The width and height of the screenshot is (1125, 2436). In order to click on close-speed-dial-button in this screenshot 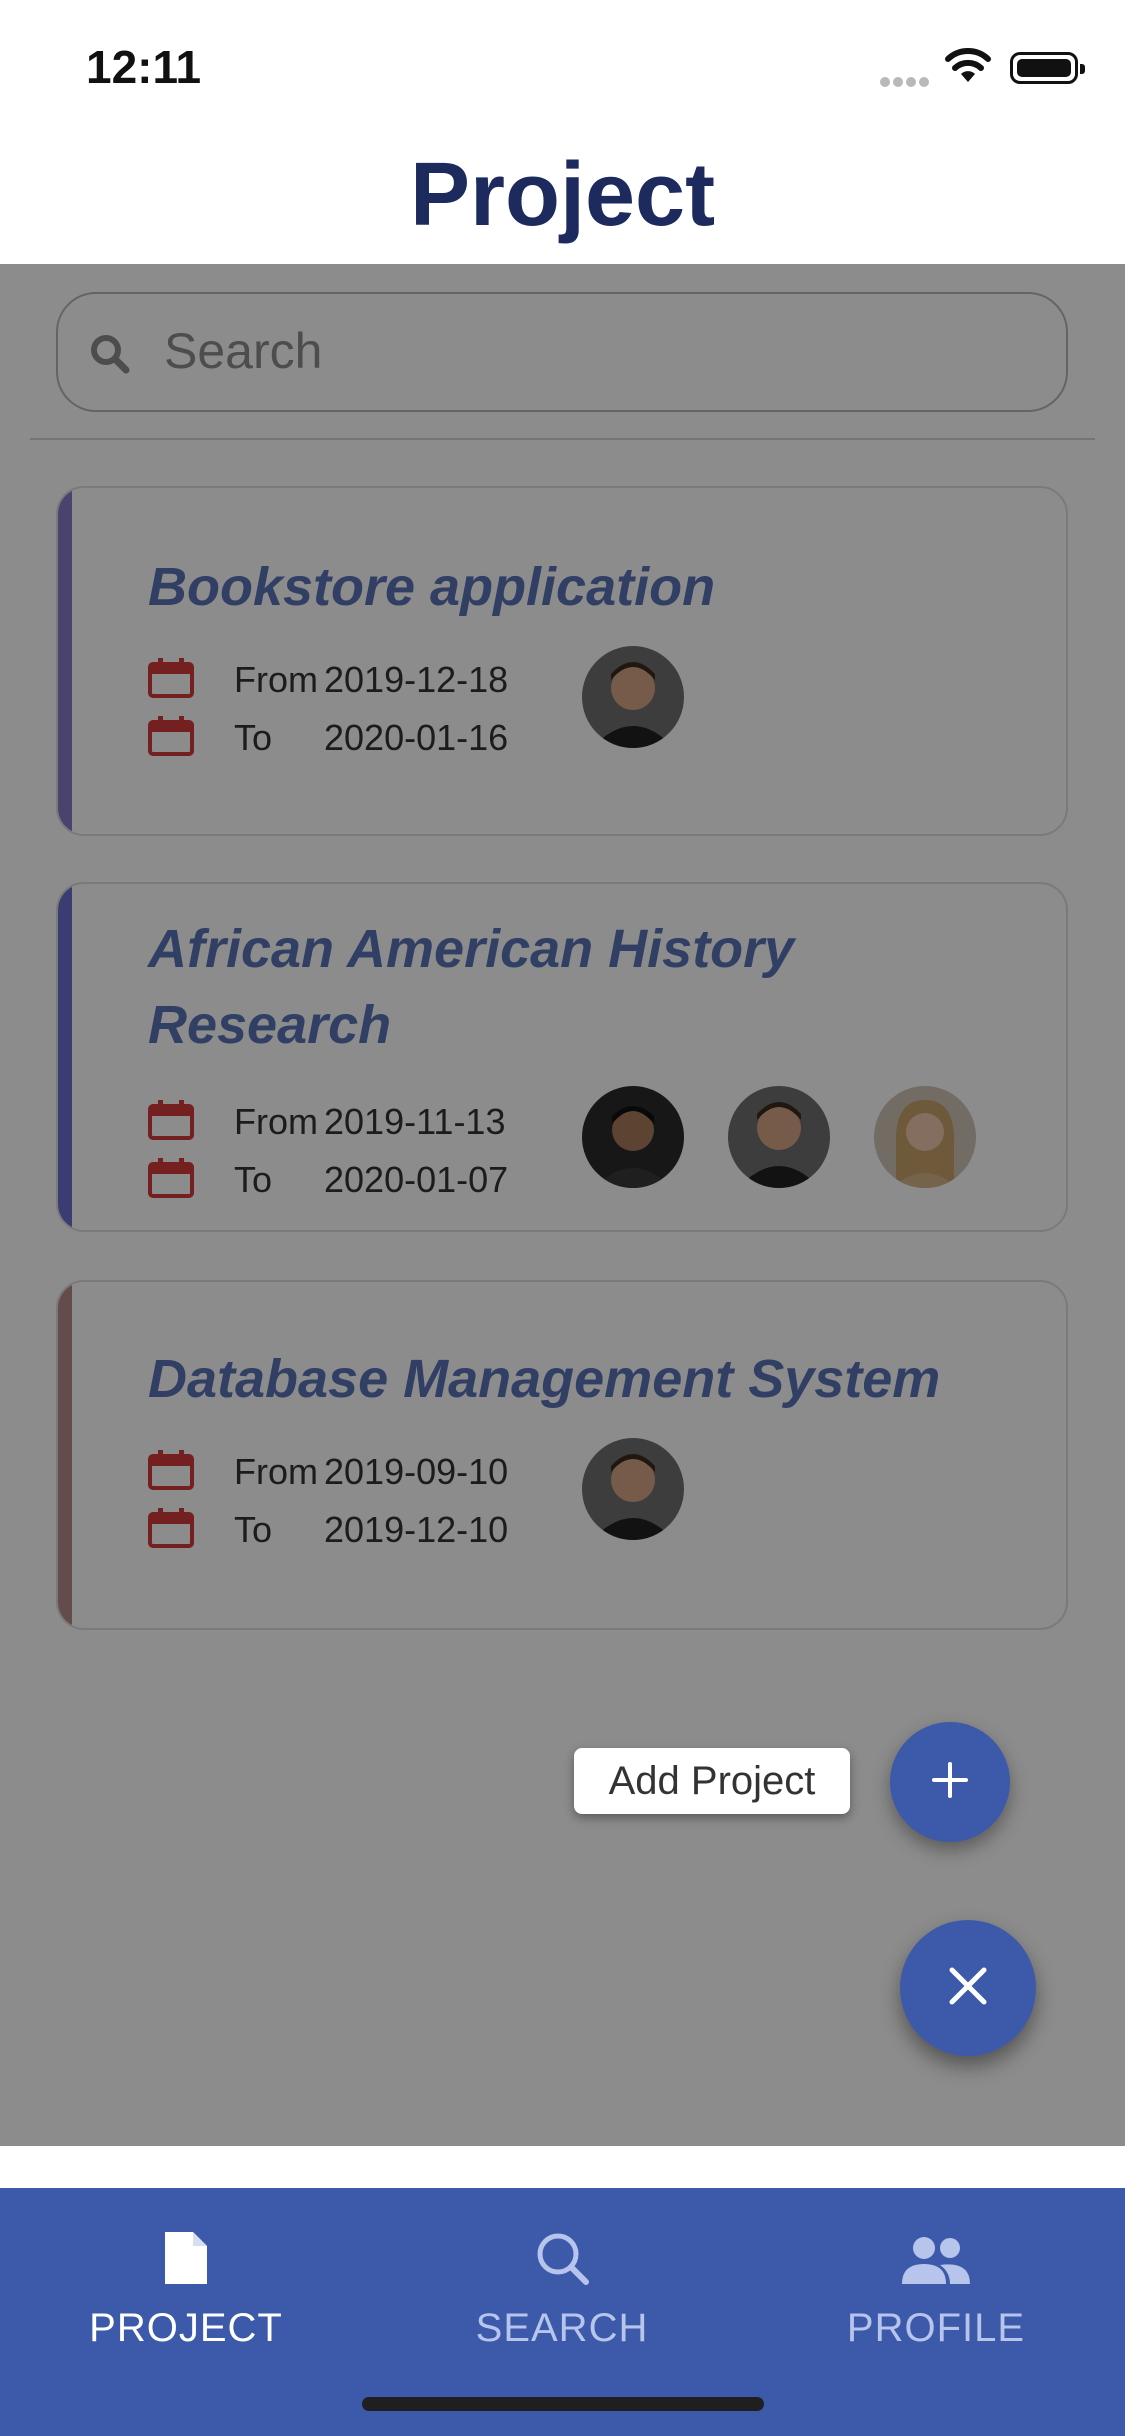, I will do `click(968, 1988)`.